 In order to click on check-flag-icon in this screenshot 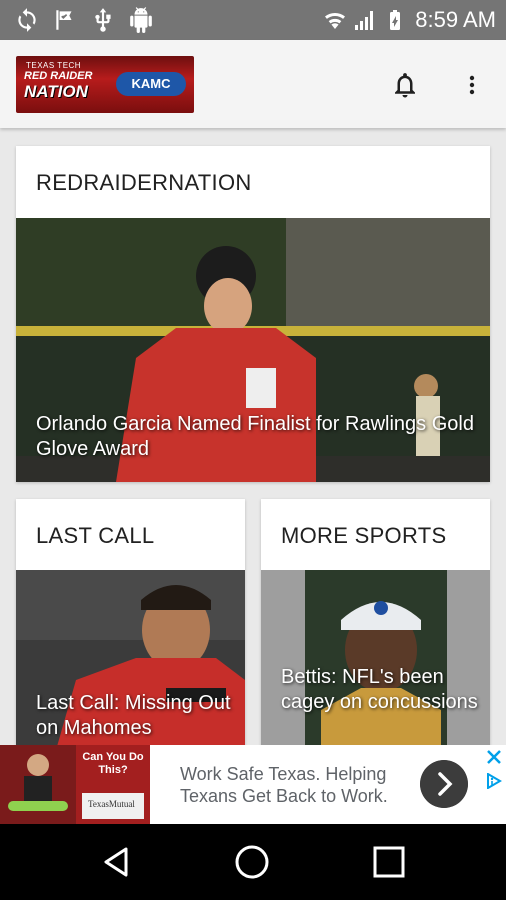, I will do `click(64, 20)`.